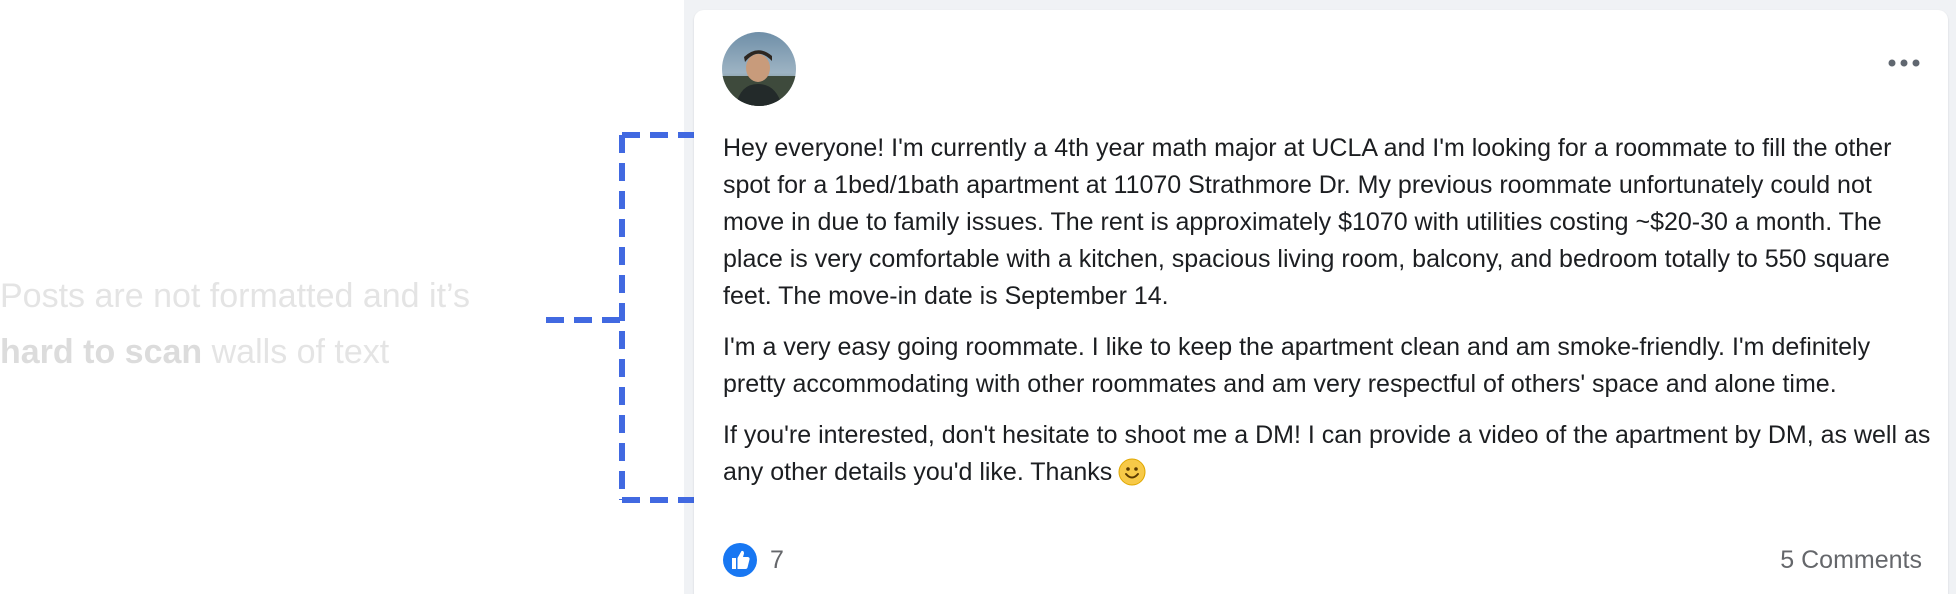  I want to click on more-horizontal-icon, so click(1904, 63).